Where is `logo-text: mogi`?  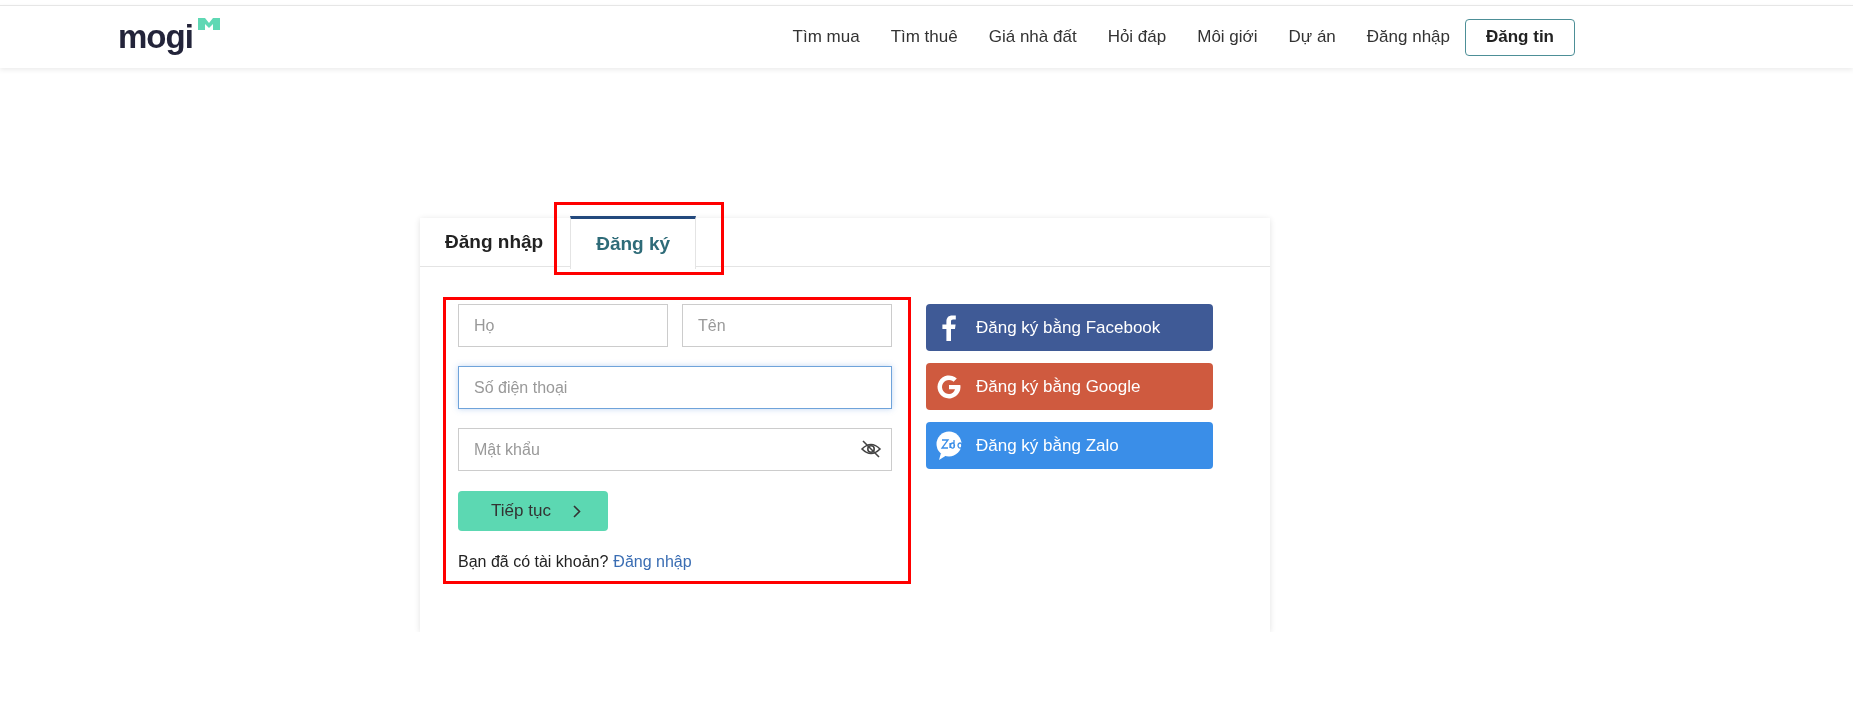 logo-text: mogi is located at coordinates (155, 37).